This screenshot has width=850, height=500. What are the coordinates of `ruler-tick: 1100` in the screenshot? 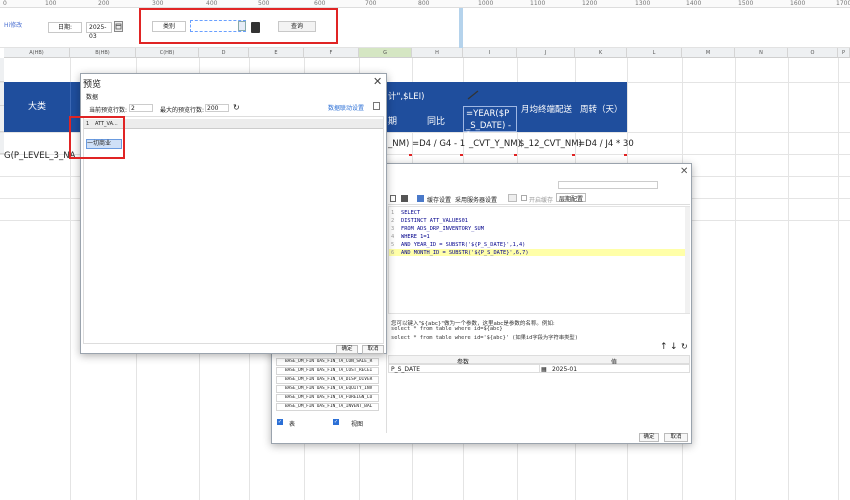 It's located at (538, 3).